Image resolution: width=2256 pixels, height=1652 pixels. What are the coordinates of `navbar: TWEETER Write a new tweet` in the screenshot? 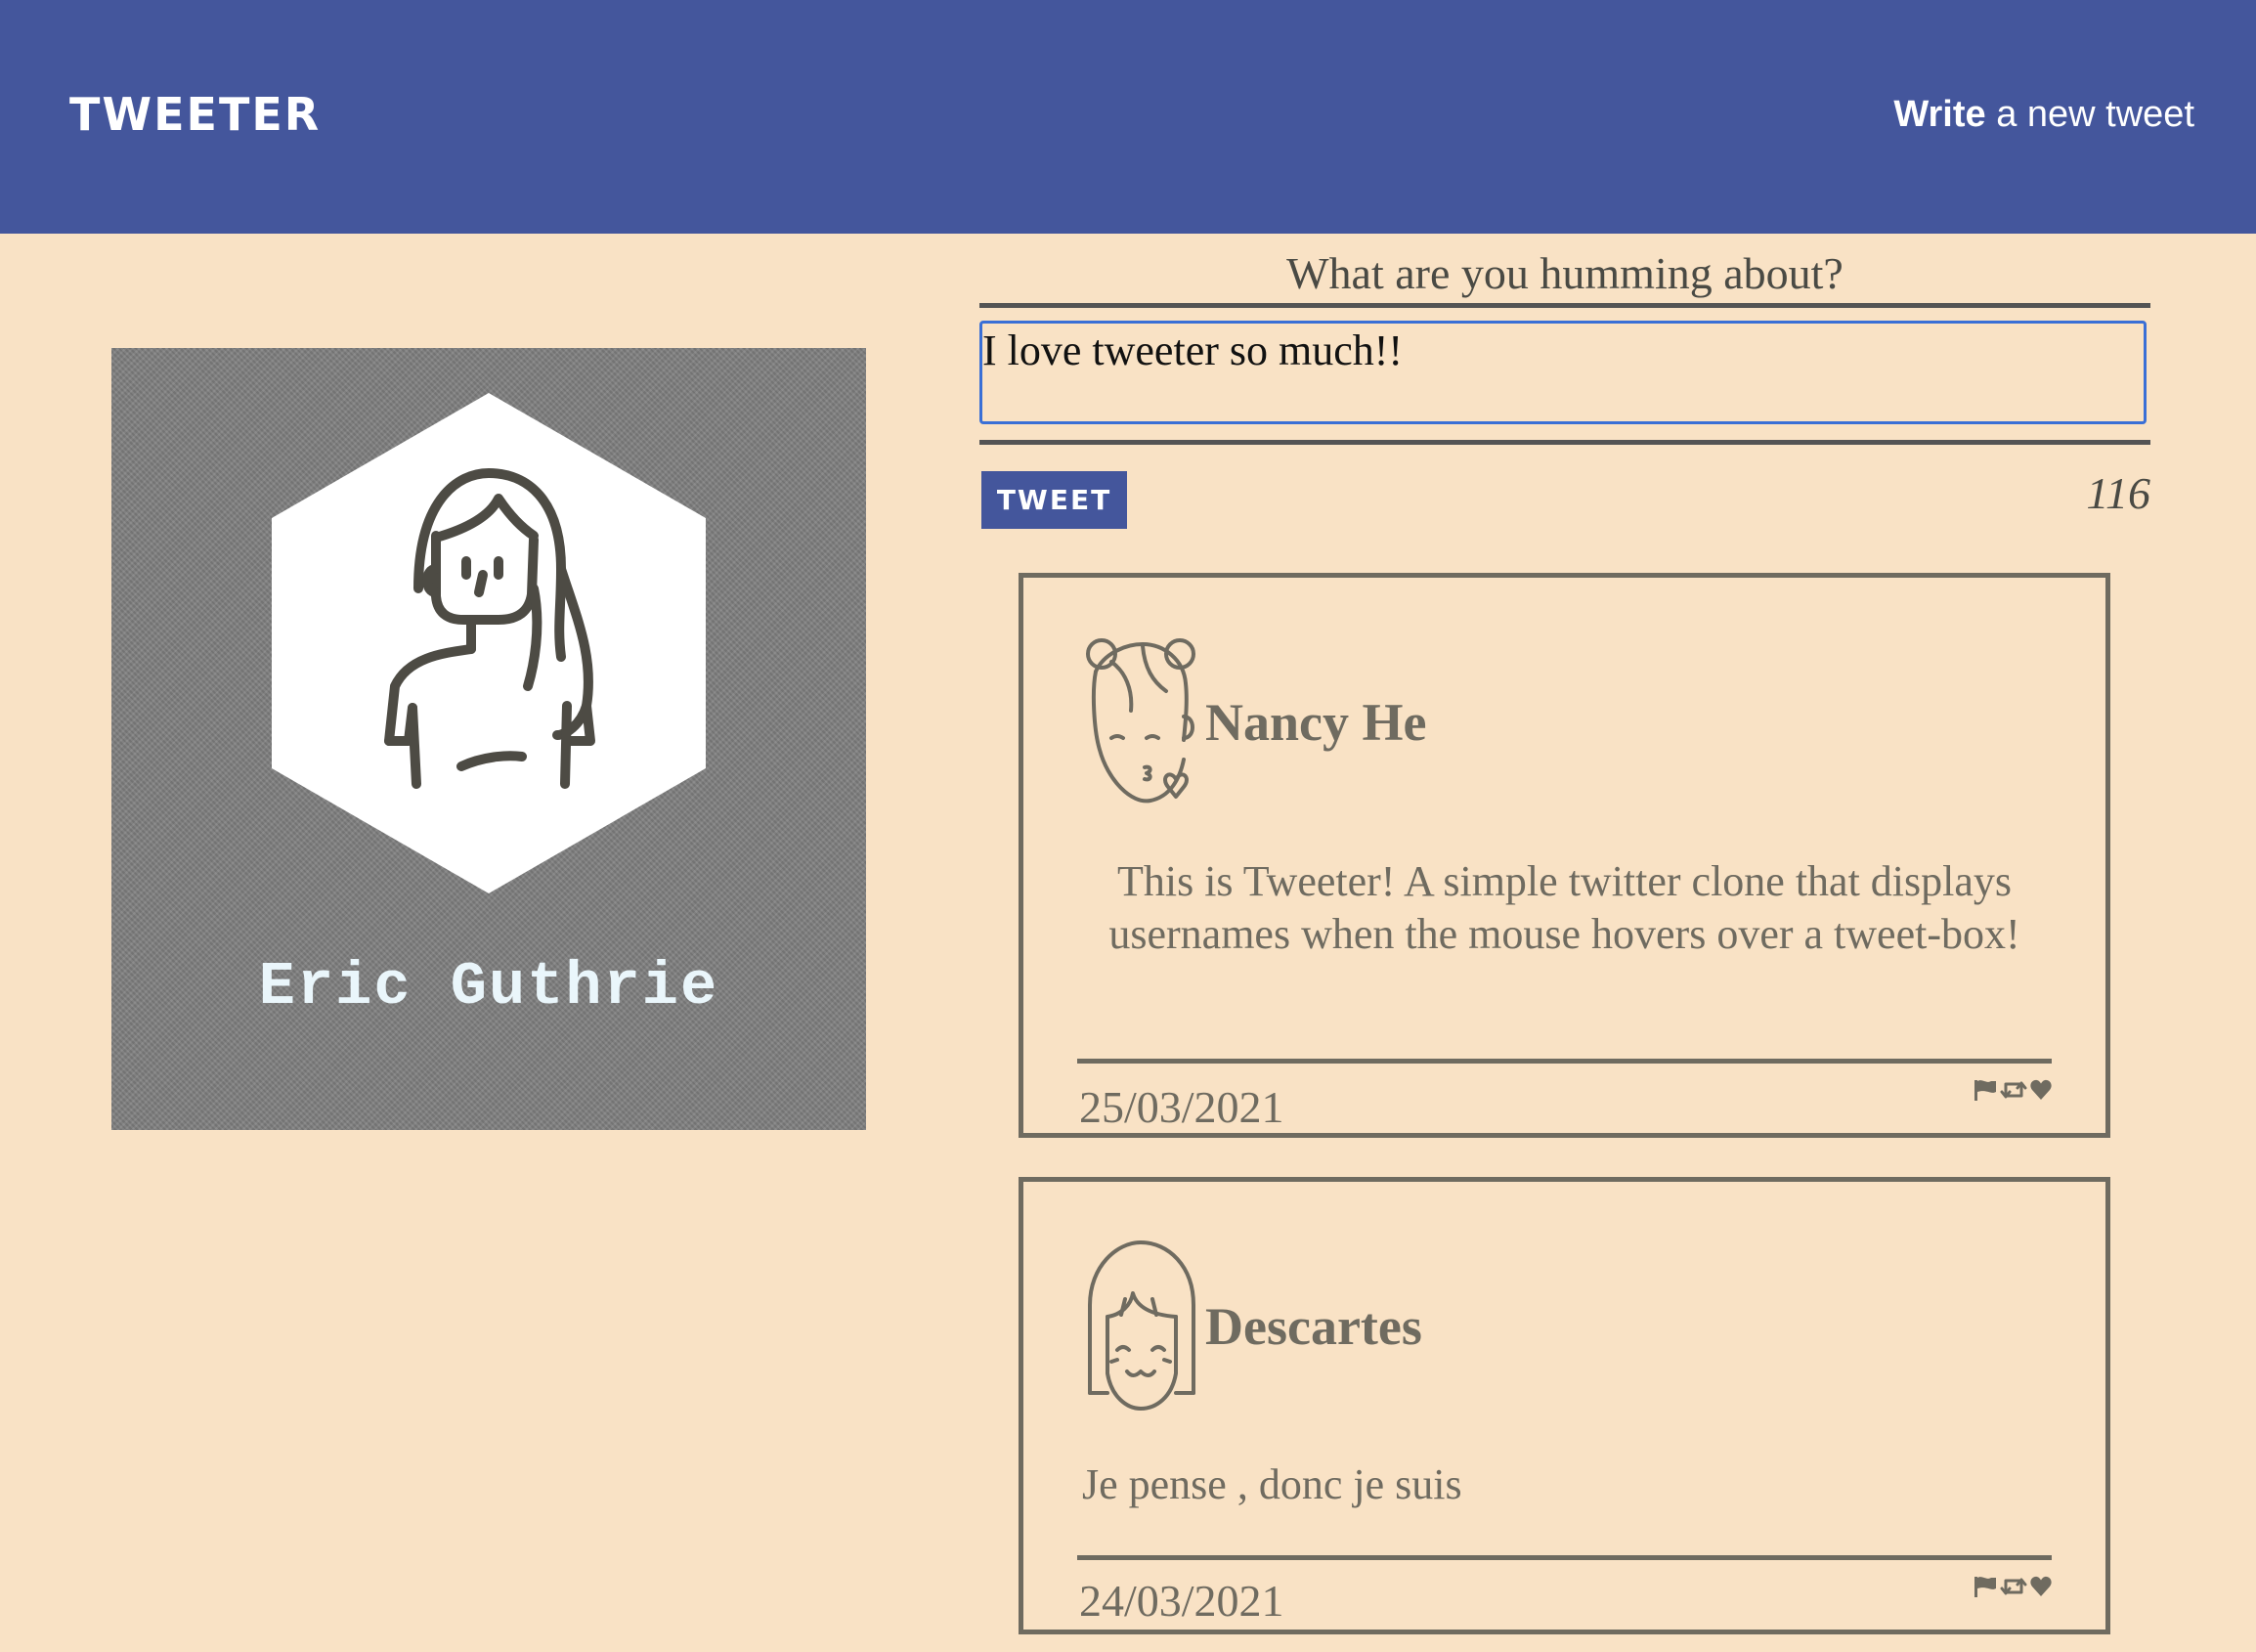 It's located at (1128, 117).